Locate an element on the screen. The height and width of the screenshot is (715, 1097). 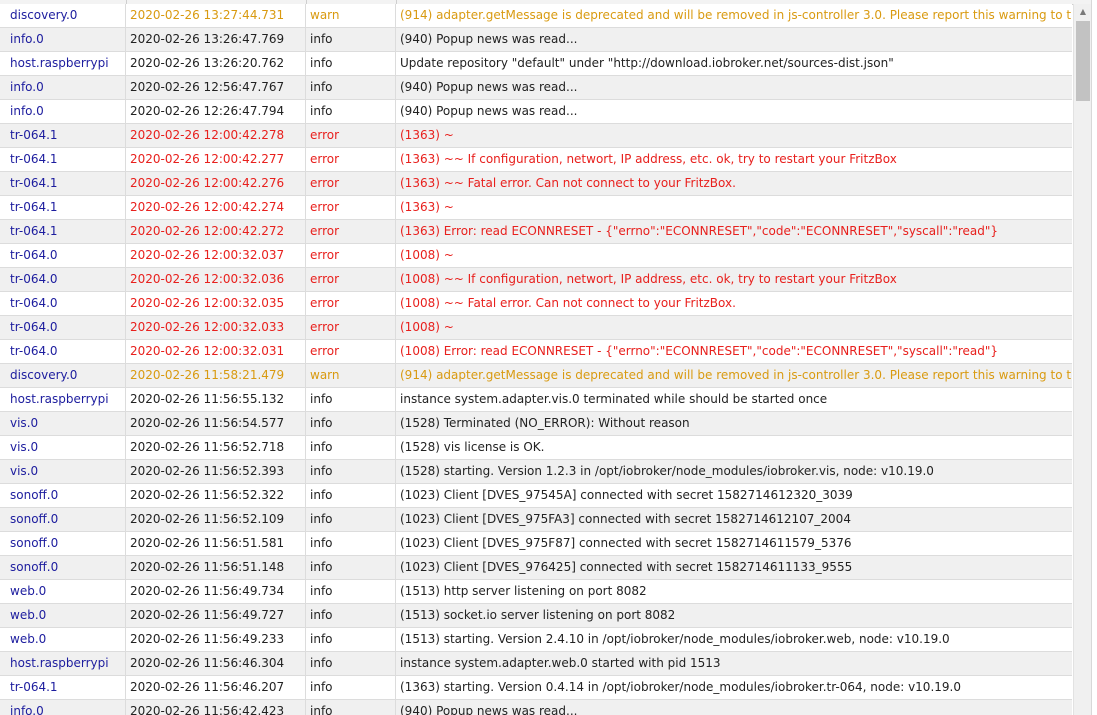
log-time-cell: 2020-02-26 11:56:49.734 is located at coordinates (216, 591).